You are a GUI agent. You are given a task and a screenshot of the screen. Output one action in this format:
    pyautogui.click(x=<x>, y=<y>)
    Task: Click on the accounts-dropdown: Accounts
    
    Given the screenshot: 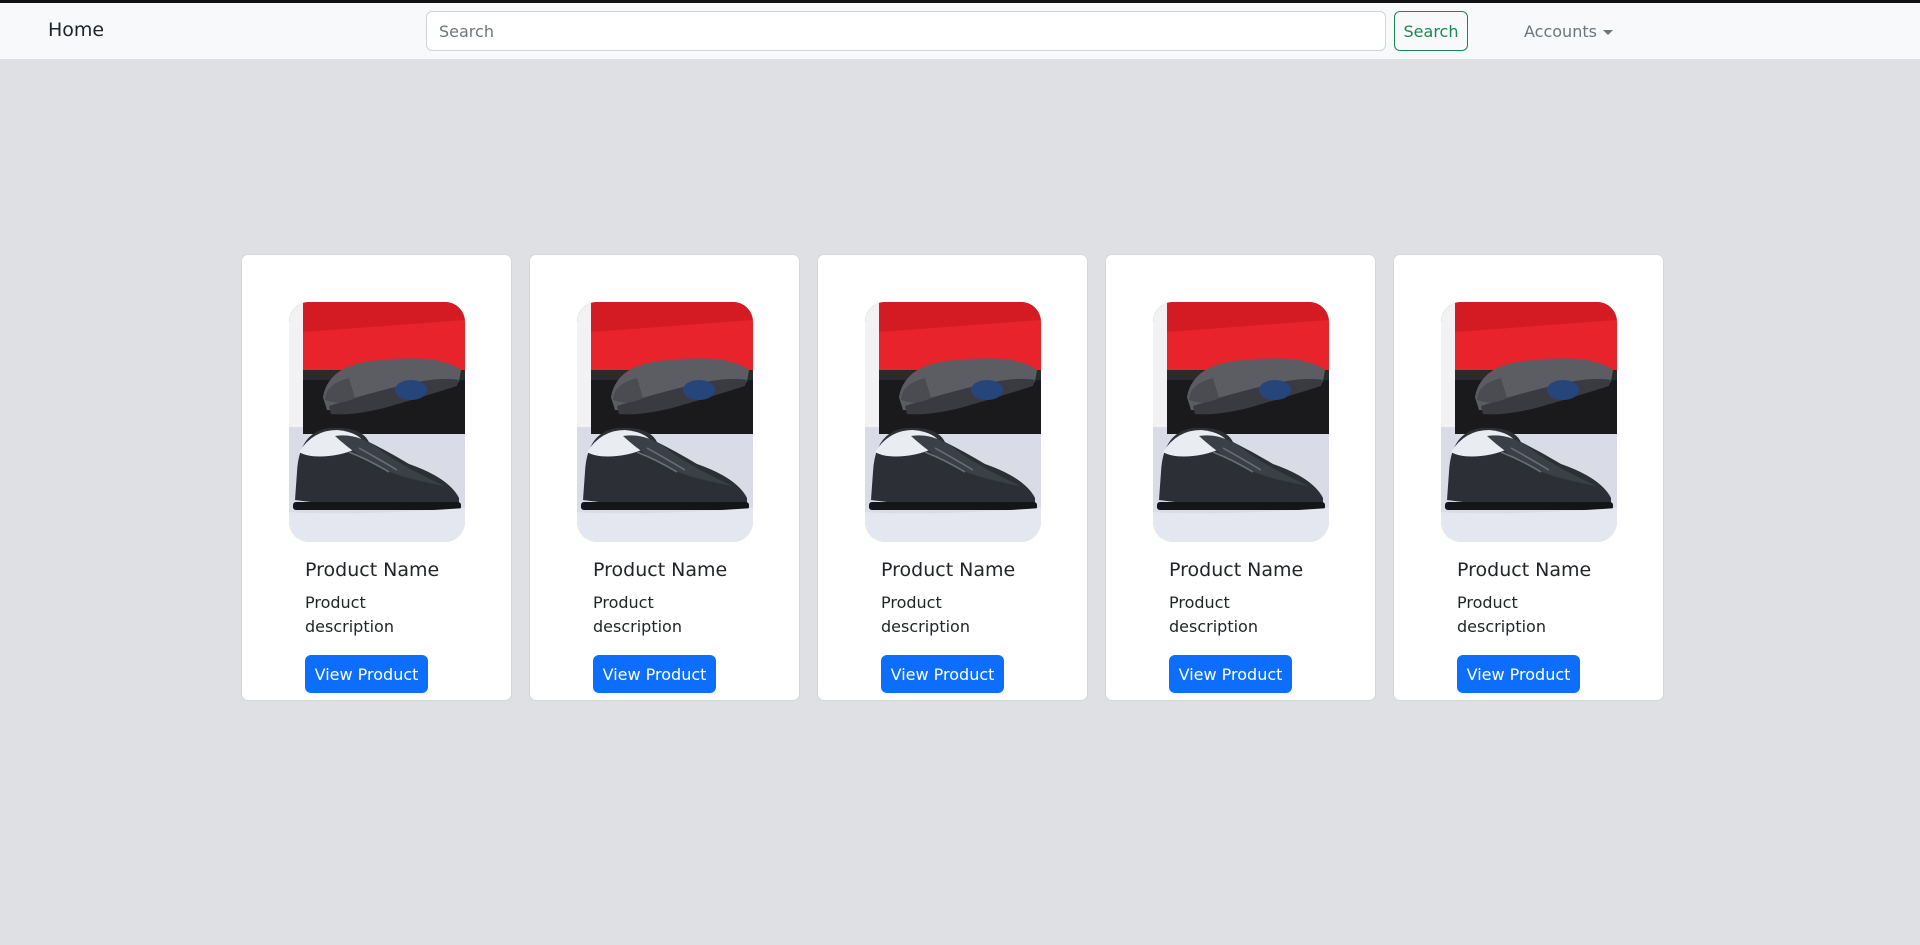 What is the action you would take?
    pyautogui.click(x=1568, y=31)
    